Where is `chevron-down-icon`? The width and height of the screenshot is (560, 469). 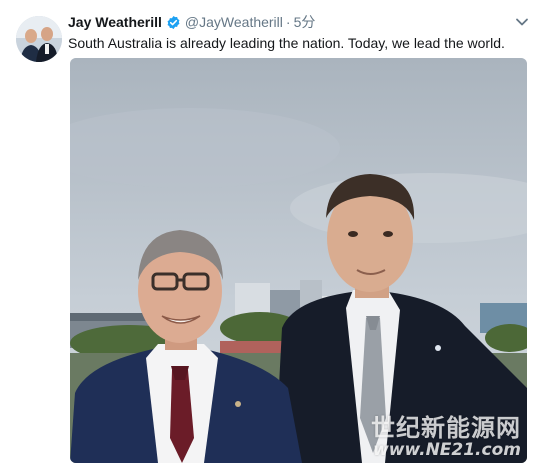 chevron-down-icon is located at coordinates (522, 22).